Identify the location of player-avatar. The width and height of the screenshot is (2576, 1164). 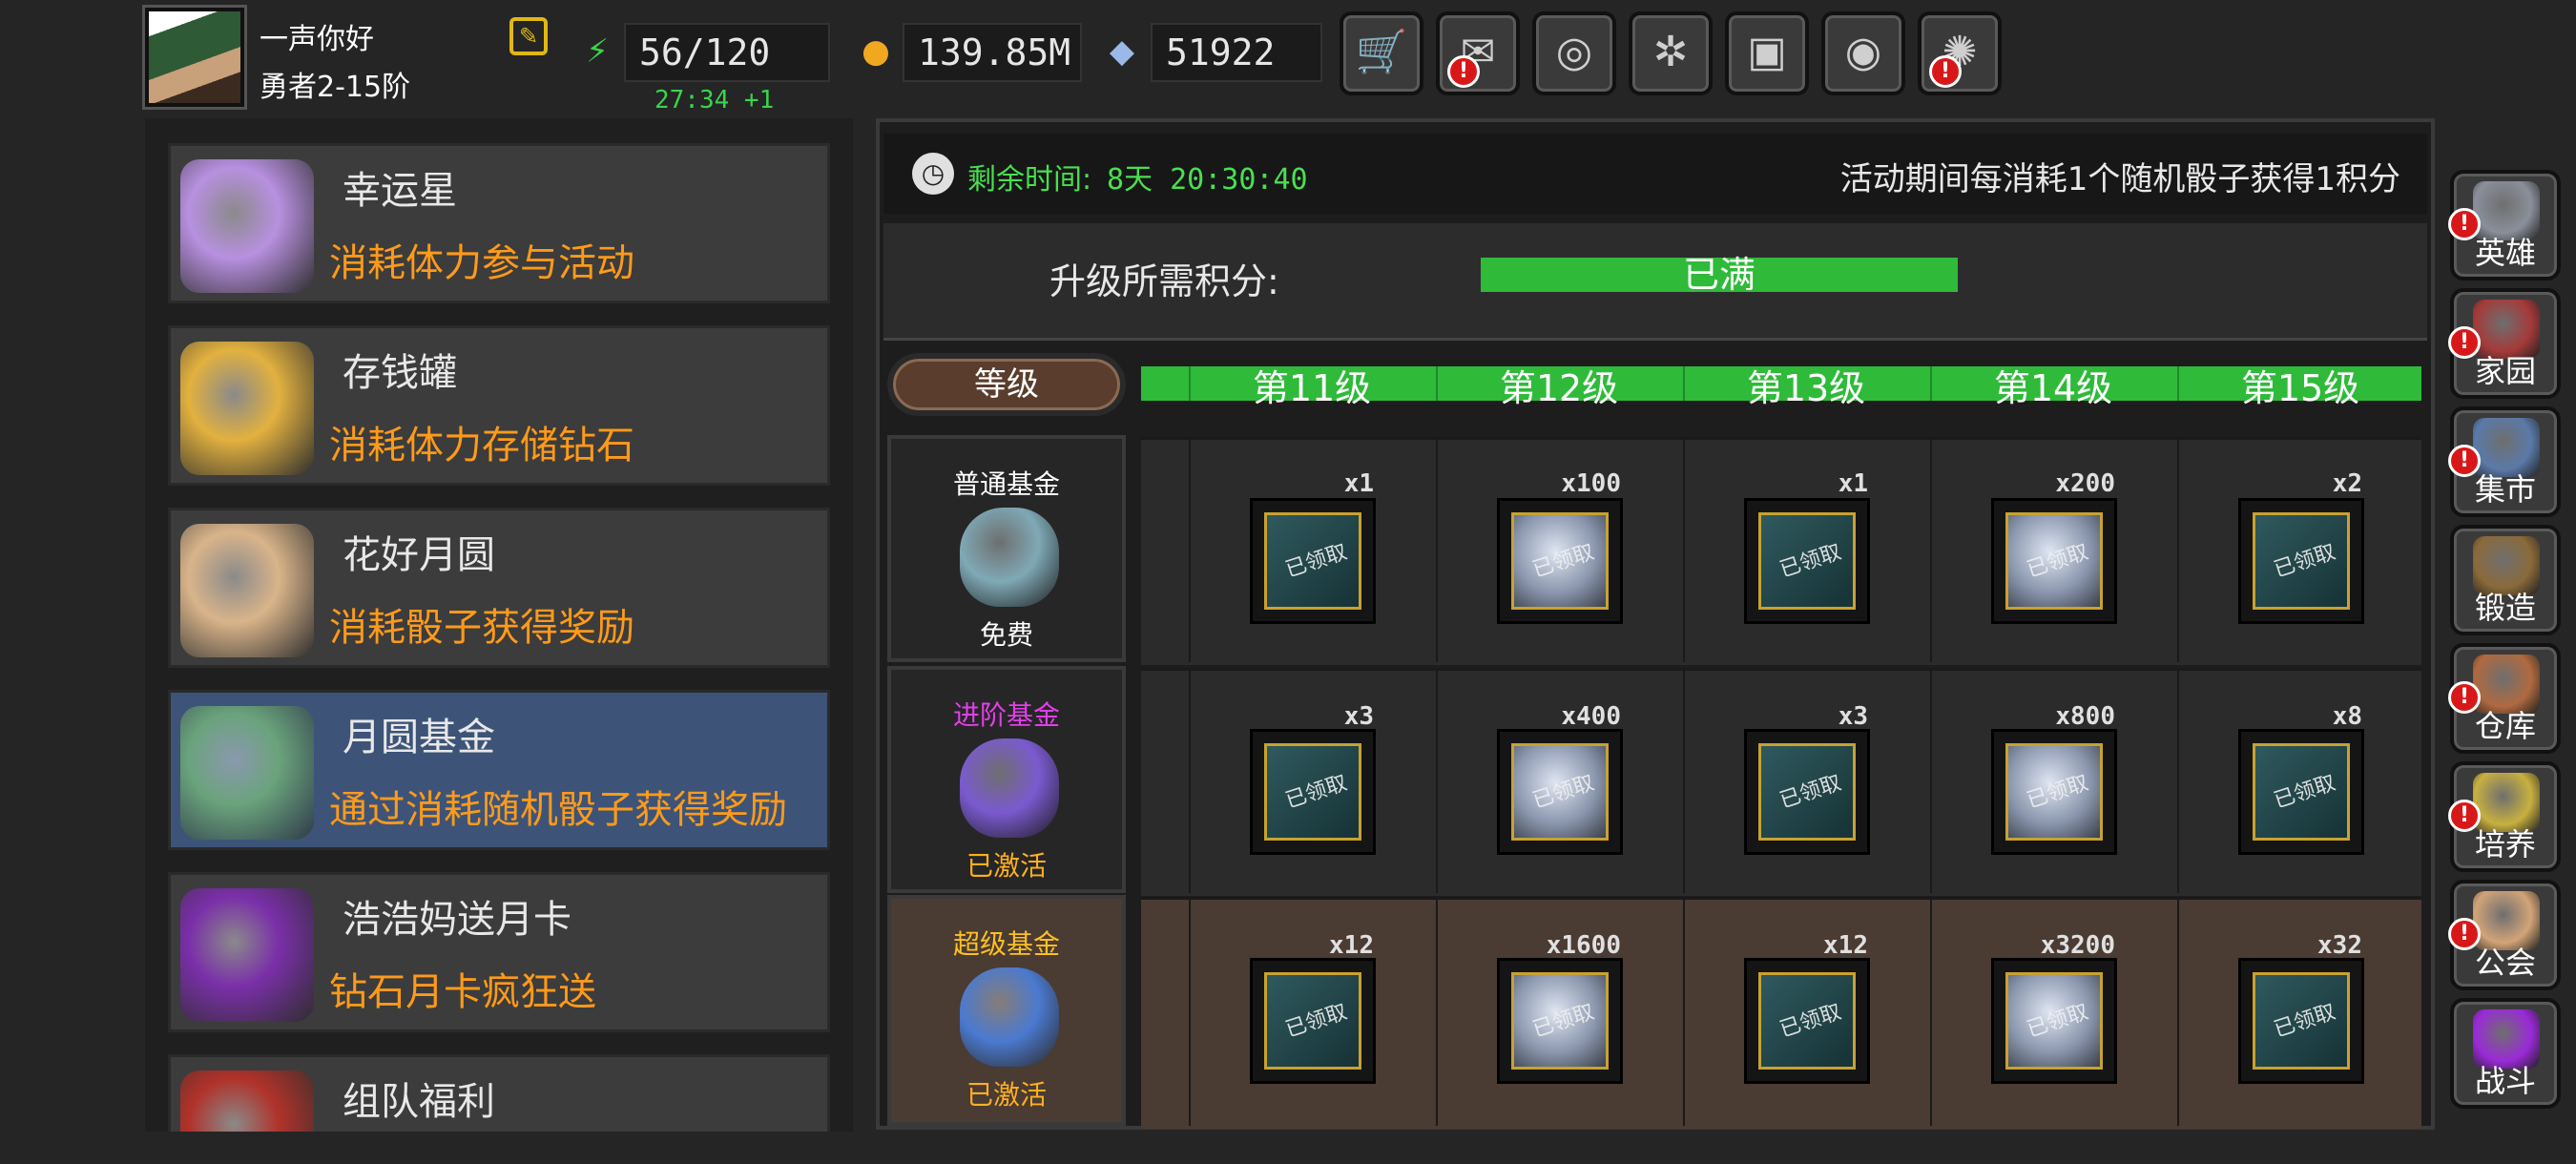
(194, 57).